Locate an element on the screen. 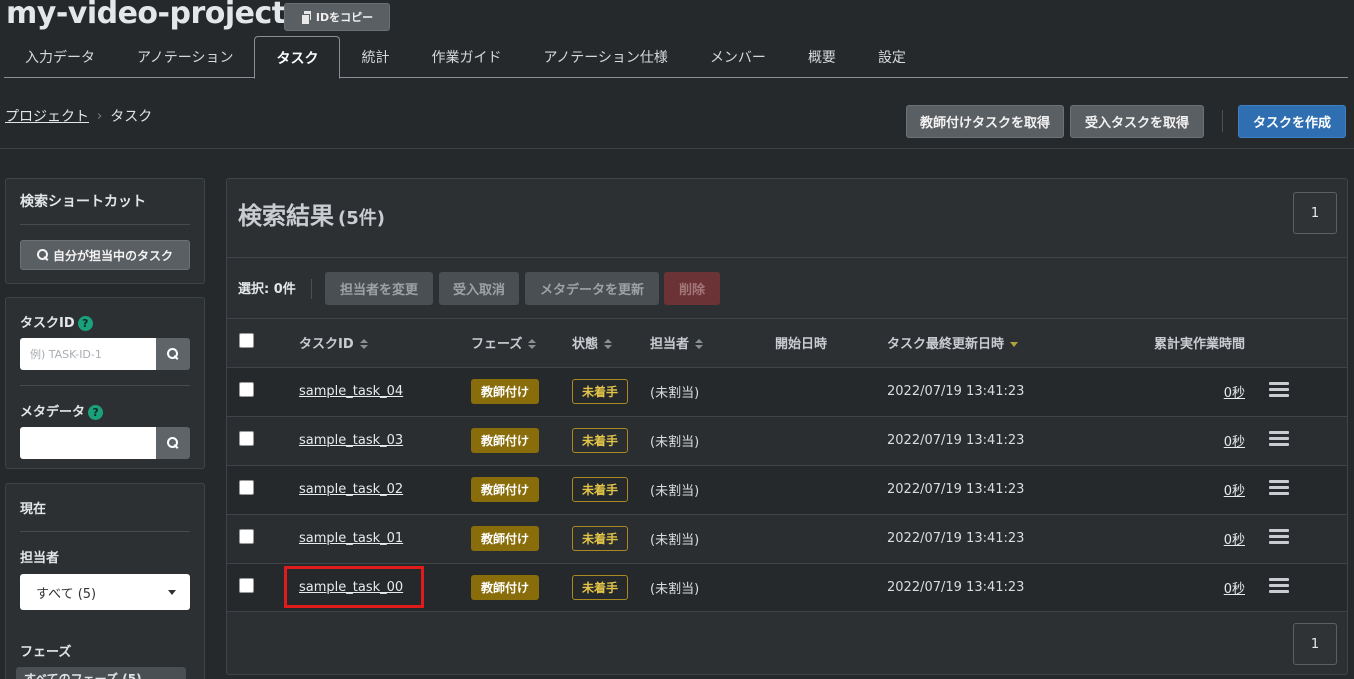 The image size is (1354, 679). copy-id-button: IDをコピー is located at coordinates (337, 17).